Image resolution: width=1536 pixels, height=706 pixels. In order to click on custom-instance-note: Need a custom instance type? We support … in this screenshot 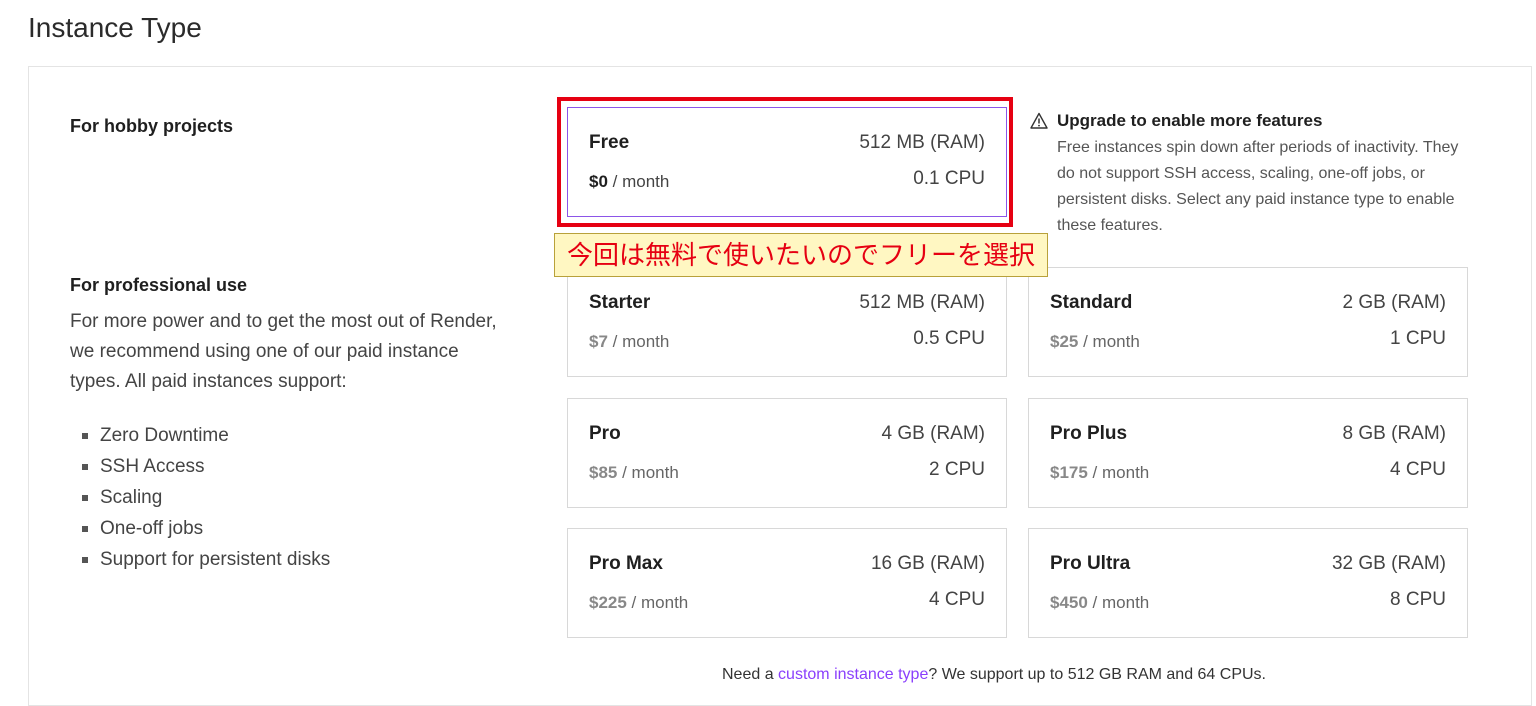, I will do `click(994, 675)`.